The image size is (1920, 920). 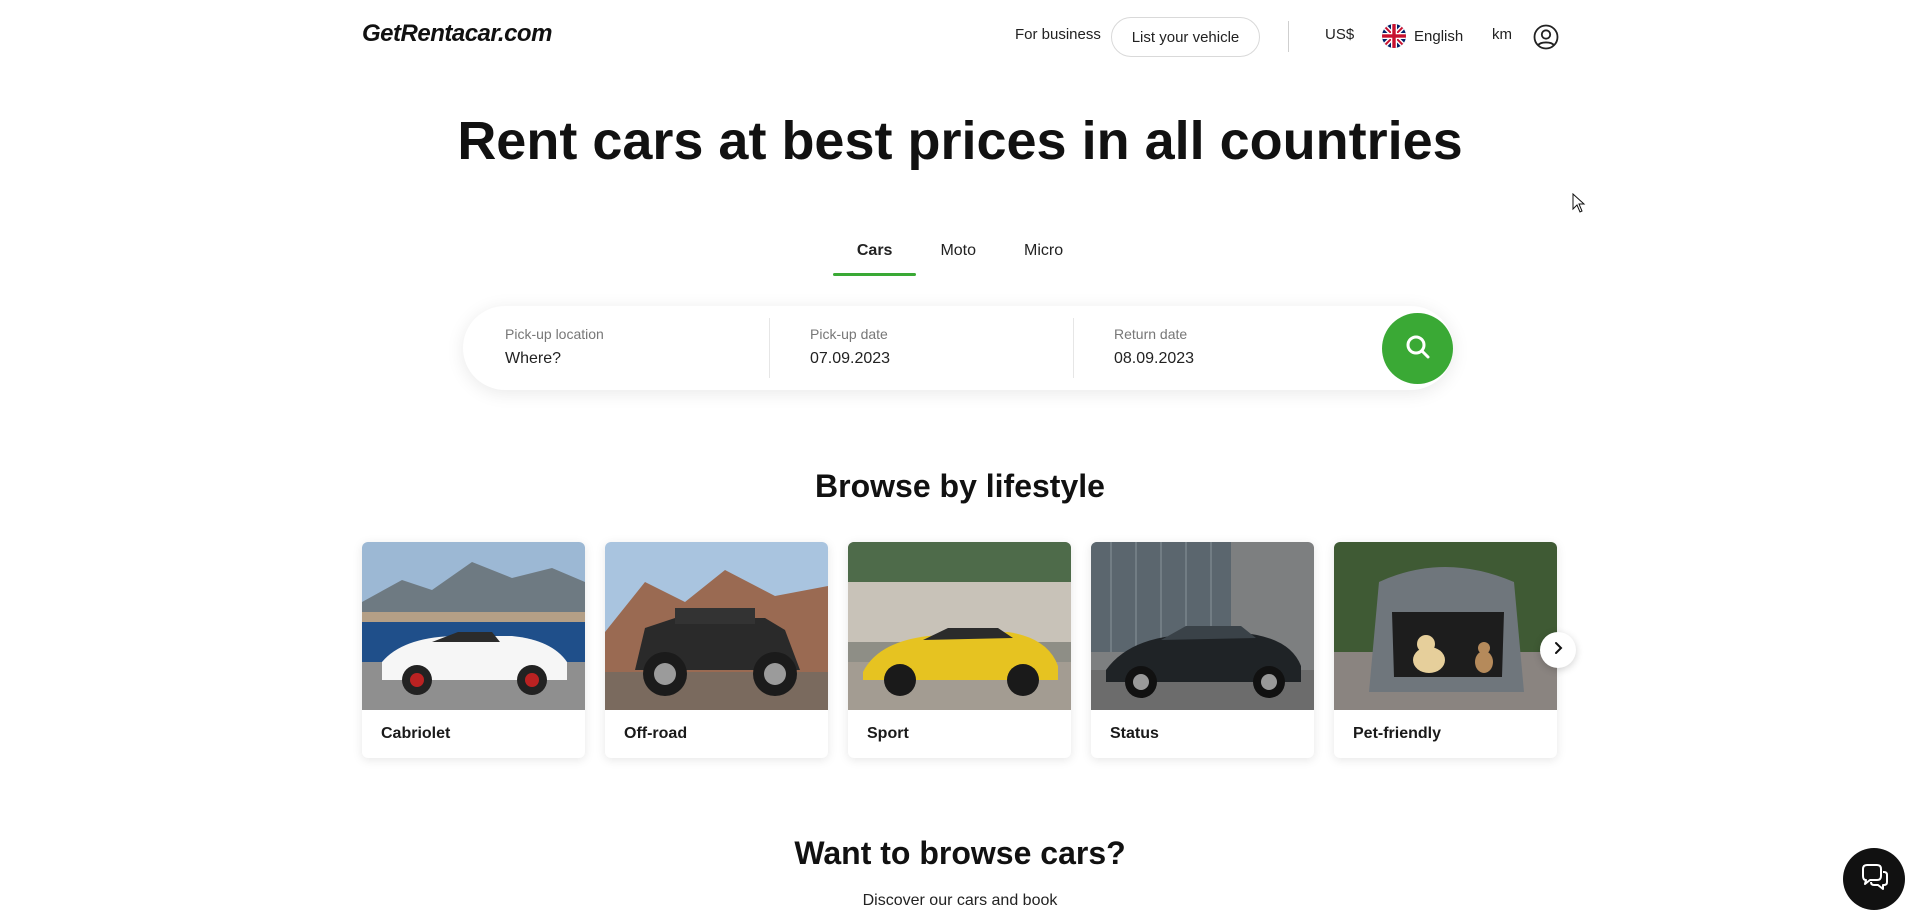 I want to click on lifestyle-card-label: Status, so click(x=1134, y=733).